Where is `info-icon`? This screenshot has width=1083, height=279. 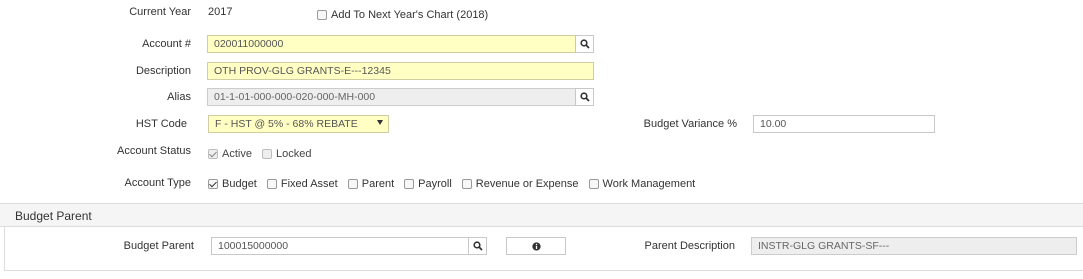 info-icon is located at coordinates (536, 246).